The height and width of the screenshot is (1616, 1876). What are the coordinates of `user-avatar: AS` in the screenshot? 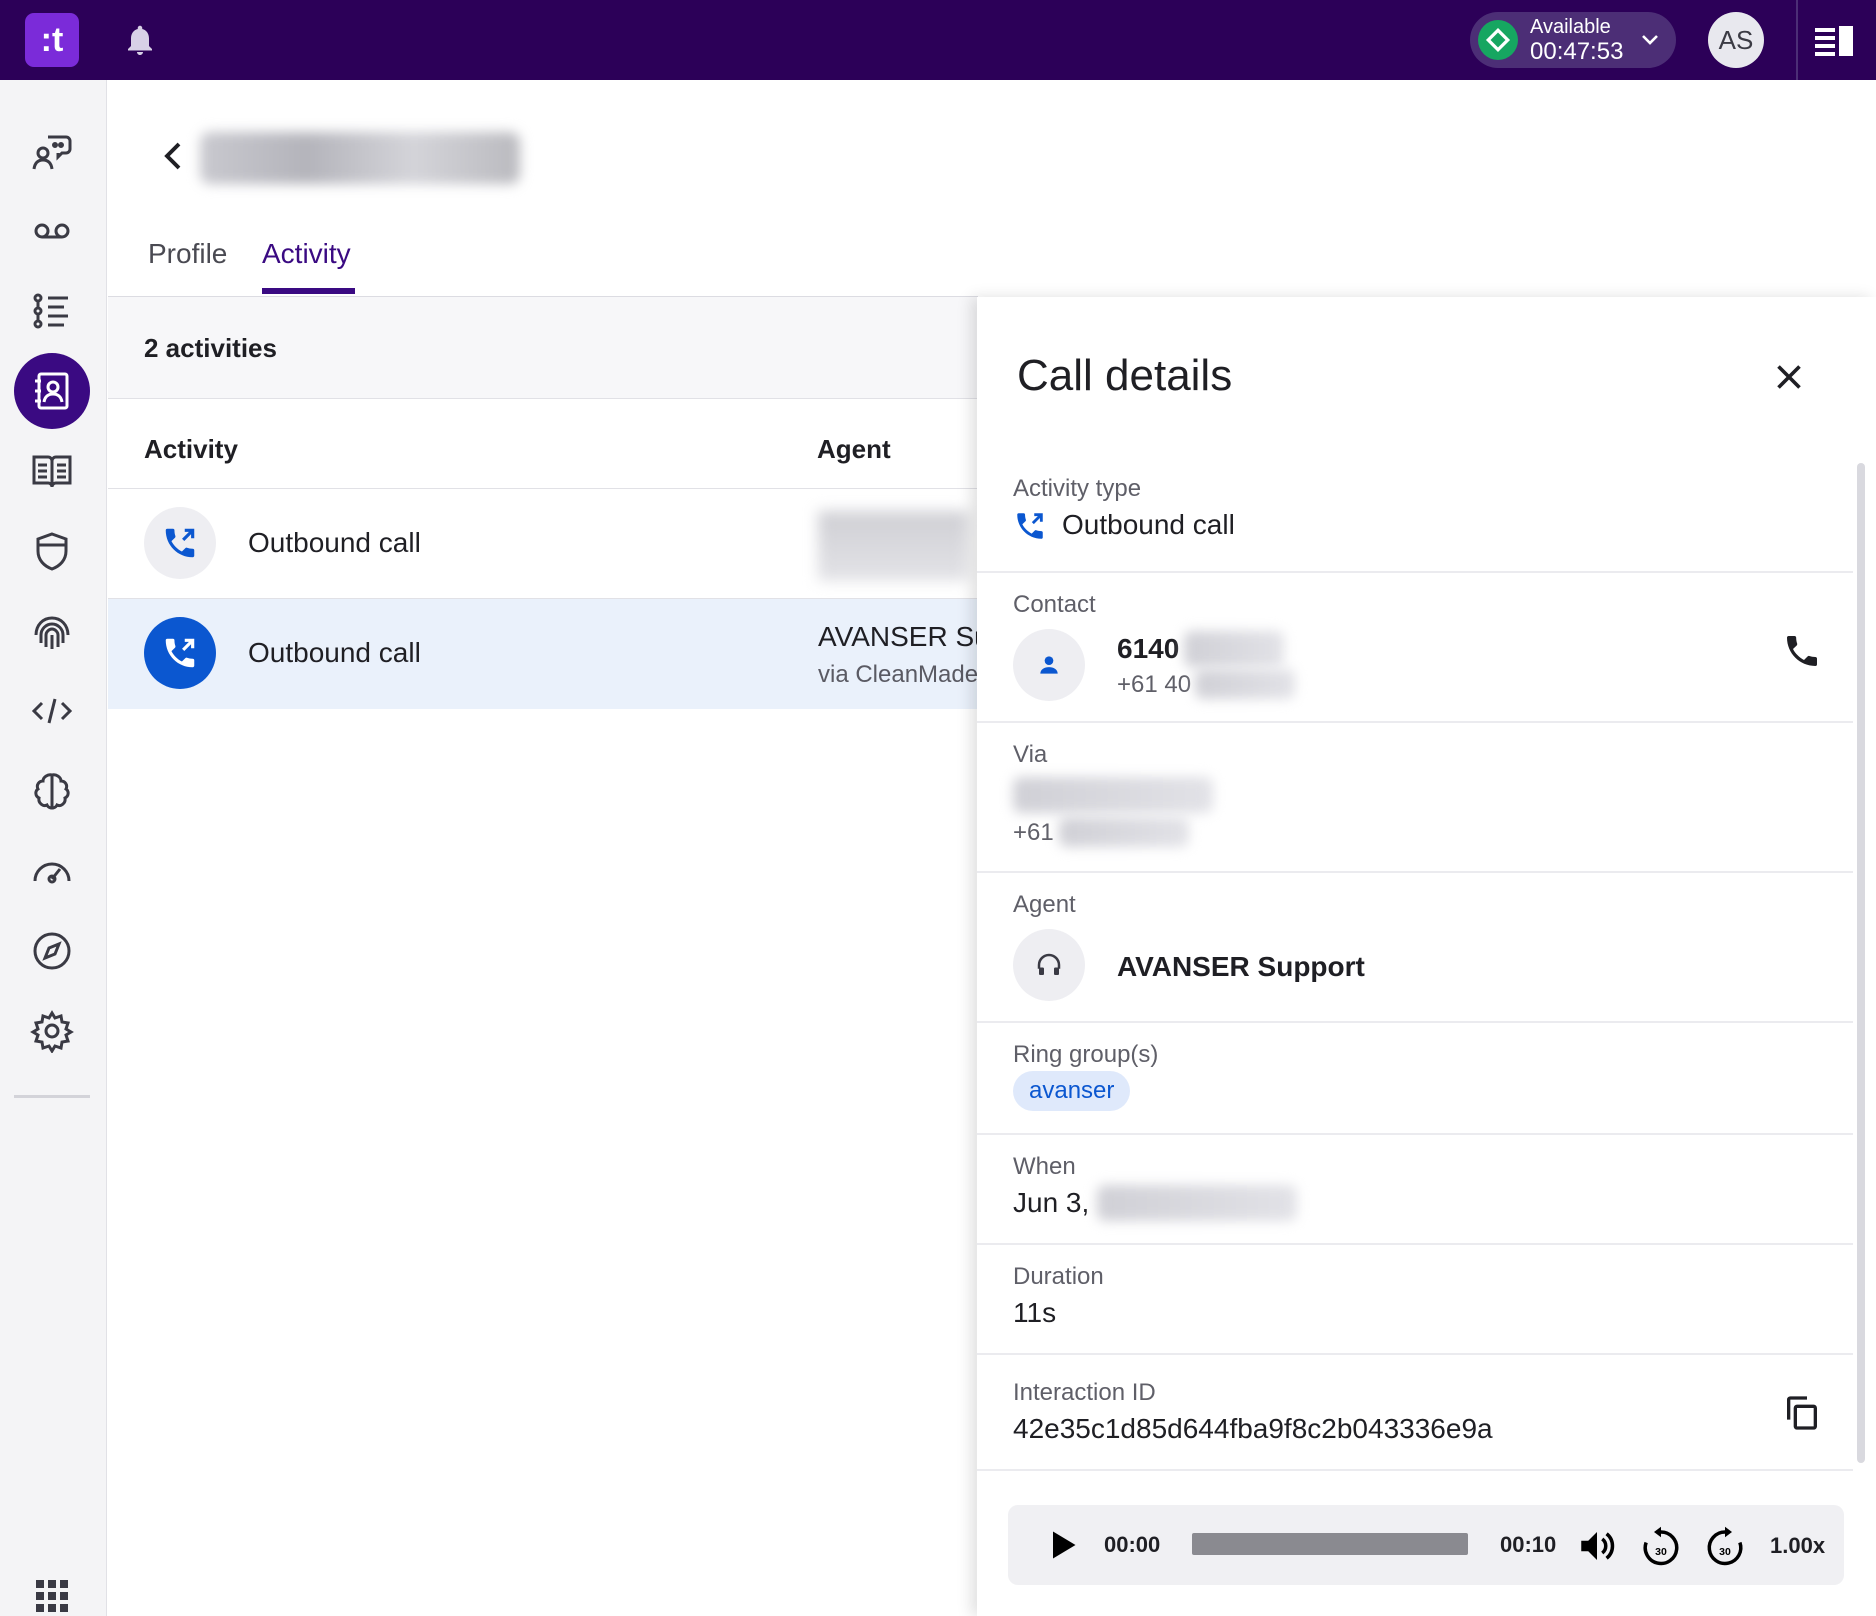 It's located at (1736, 40).